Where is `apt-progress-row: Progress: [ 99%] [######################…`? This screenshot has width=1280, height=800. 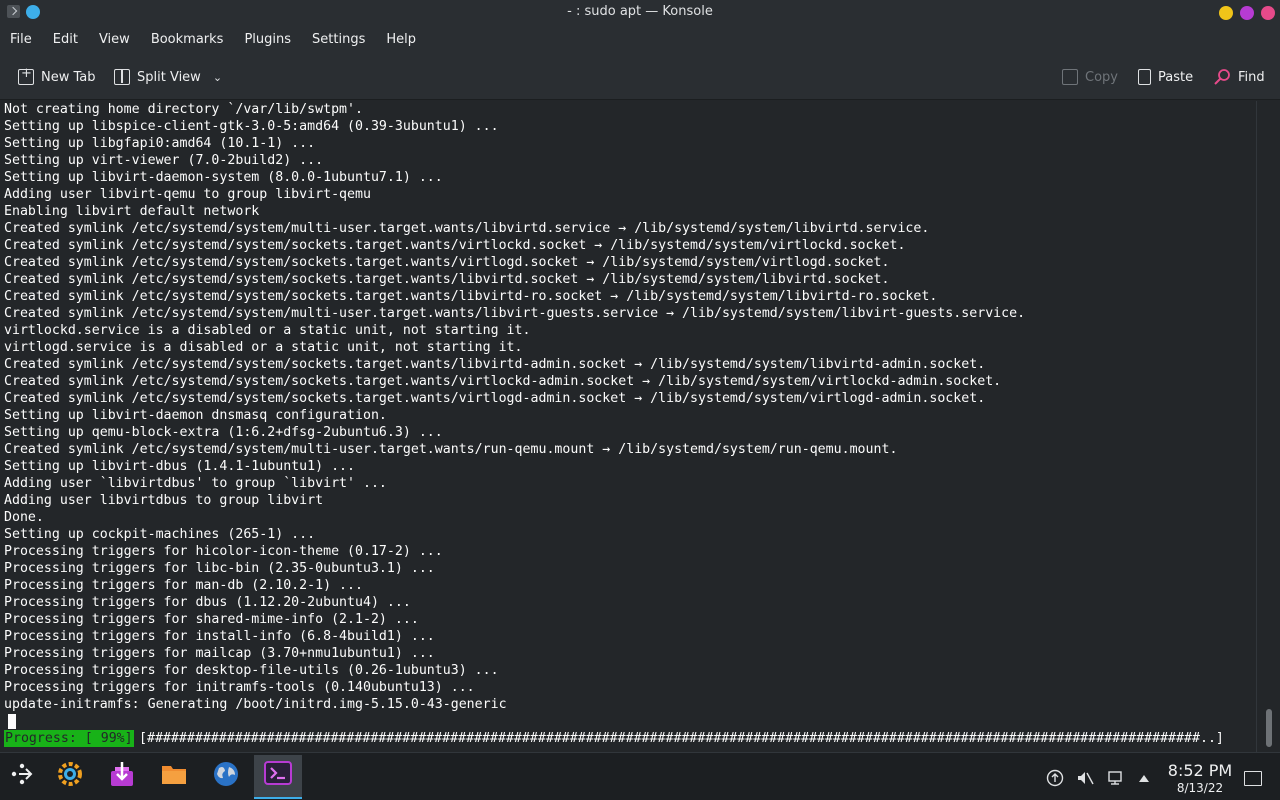
apt-progress-row: Progress: [ 99%] [######################… is located at coordinates (628, 738).